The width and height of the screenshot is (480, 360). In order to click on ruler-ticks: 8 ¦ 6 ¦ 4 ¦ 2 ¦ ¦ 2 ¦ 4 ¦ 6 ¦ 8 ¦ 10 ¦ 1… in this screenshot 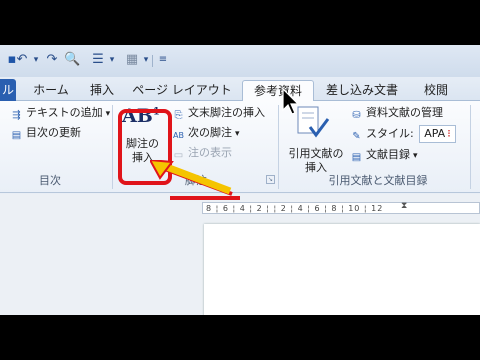, I will do `click(295, 208)`.